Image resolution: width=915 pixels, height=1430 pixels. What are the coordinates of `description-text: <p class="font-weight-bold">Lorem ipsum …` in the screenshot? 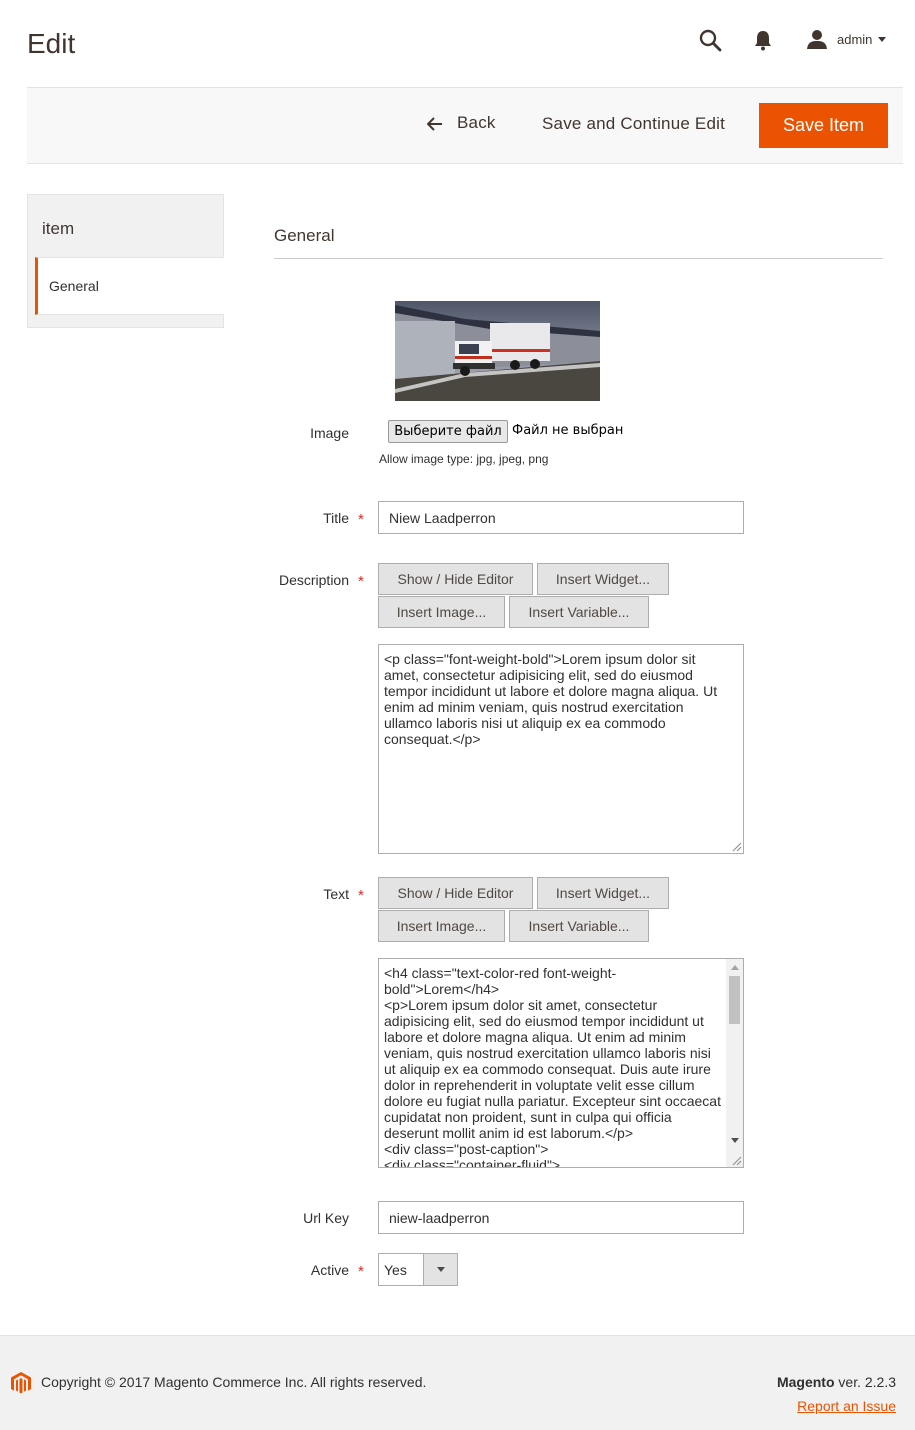 It's located at (552, 699).